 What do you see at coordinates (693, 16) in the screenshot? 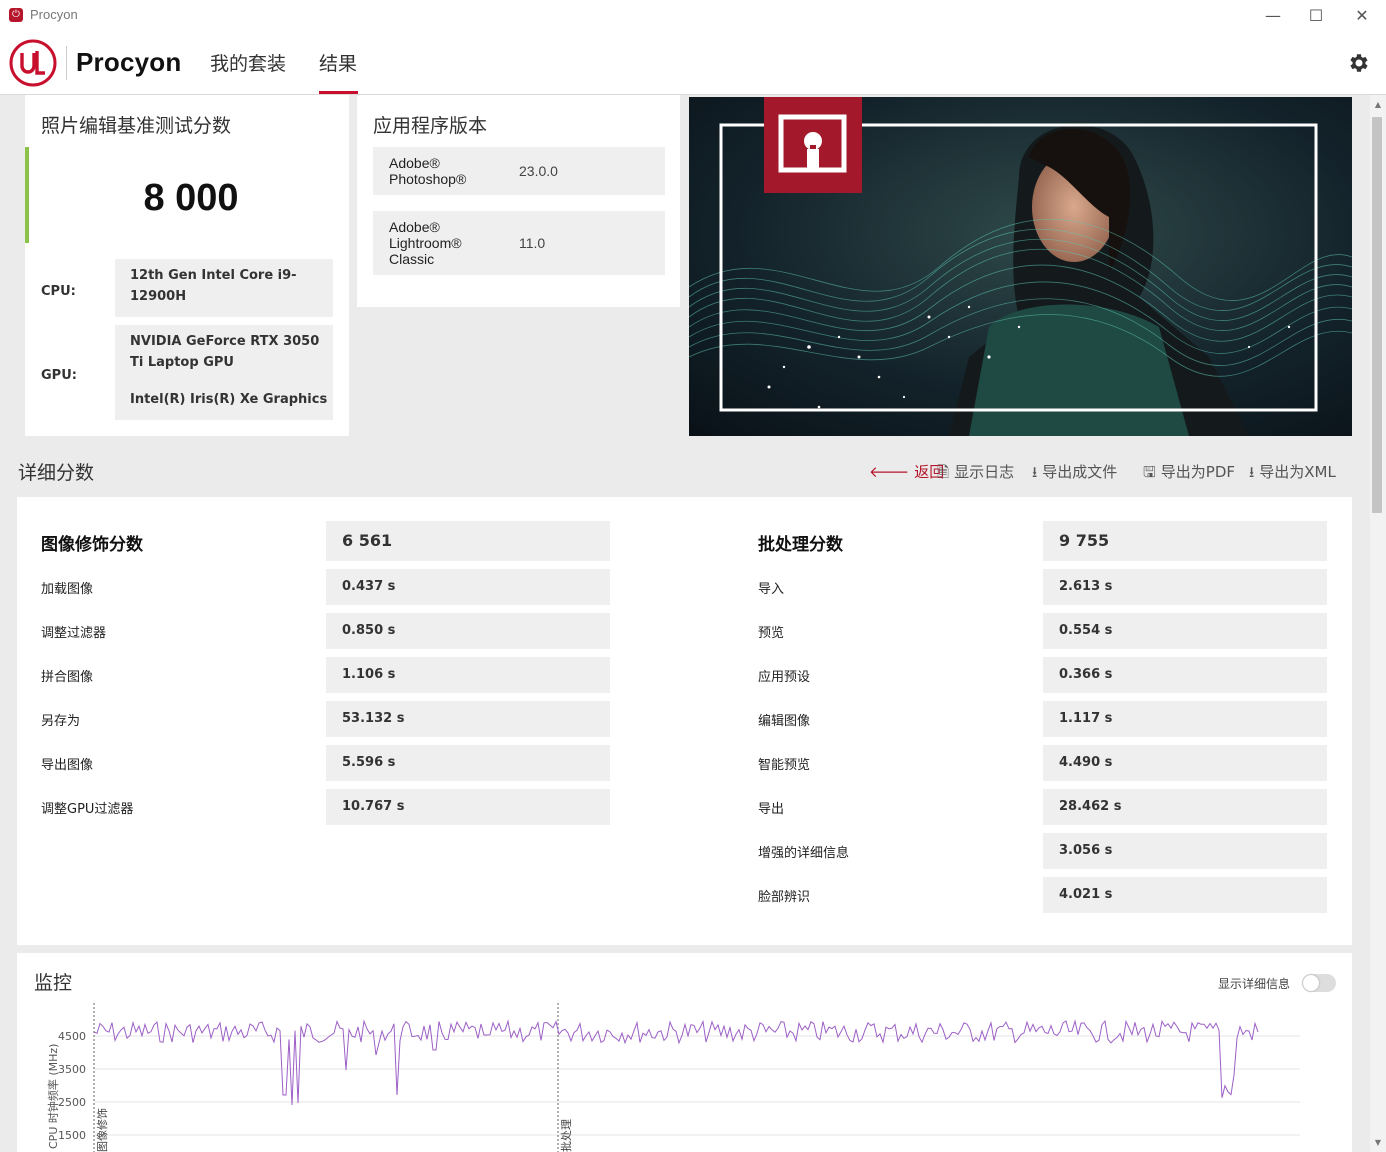
I see `window-titlebar: ⏻ Procyon — ☐ ✕` at bounding box center [693, 16].